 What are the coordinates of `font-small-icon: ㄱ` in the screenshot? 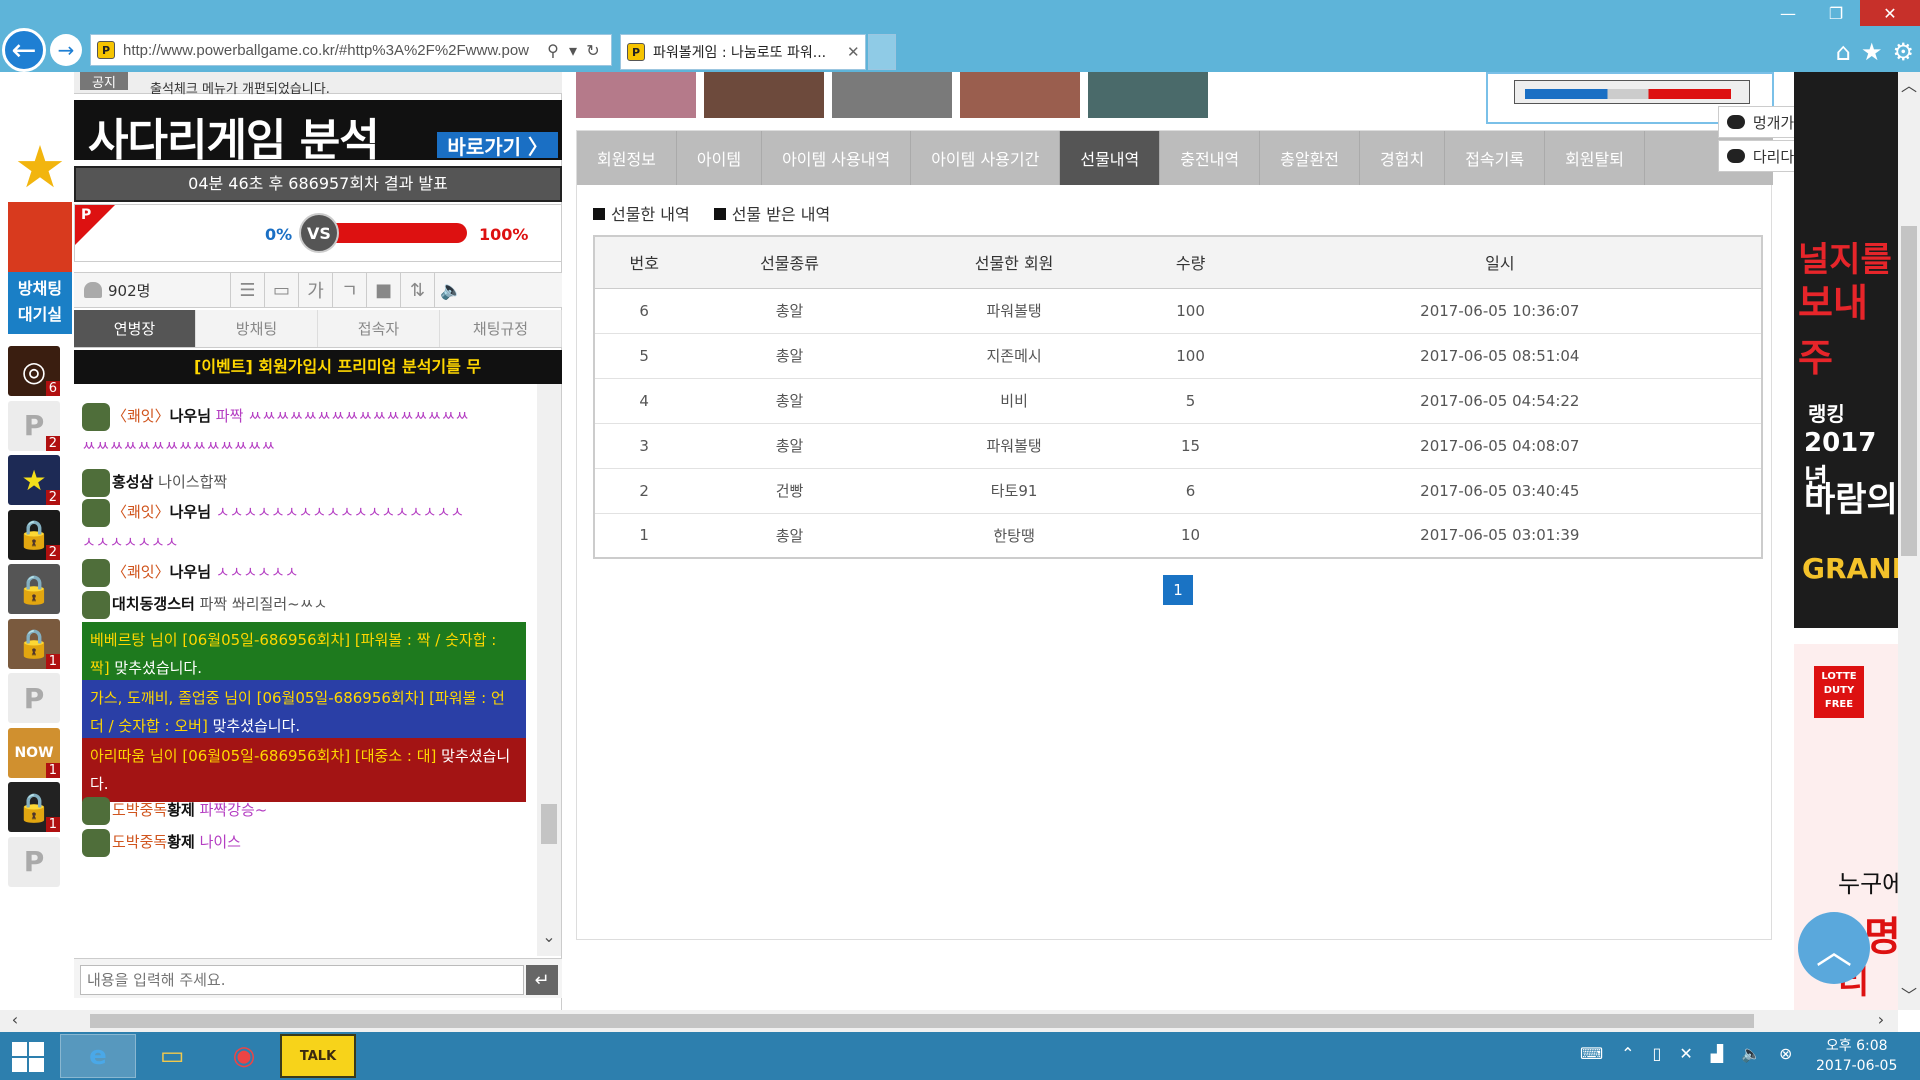 It's located at (349, 290).